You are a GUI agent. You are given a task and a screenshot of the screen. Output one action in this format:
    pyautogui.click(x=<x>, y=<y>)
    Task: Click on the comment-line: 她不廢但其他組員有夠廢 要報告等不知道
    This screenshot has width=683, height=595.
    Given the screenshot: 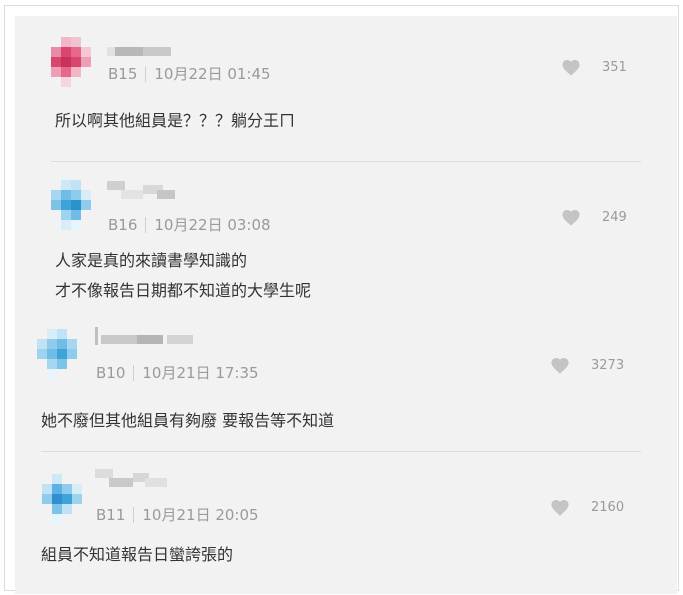 What is the action you would take?
    pyautogui.click(x=188, y=420)
    